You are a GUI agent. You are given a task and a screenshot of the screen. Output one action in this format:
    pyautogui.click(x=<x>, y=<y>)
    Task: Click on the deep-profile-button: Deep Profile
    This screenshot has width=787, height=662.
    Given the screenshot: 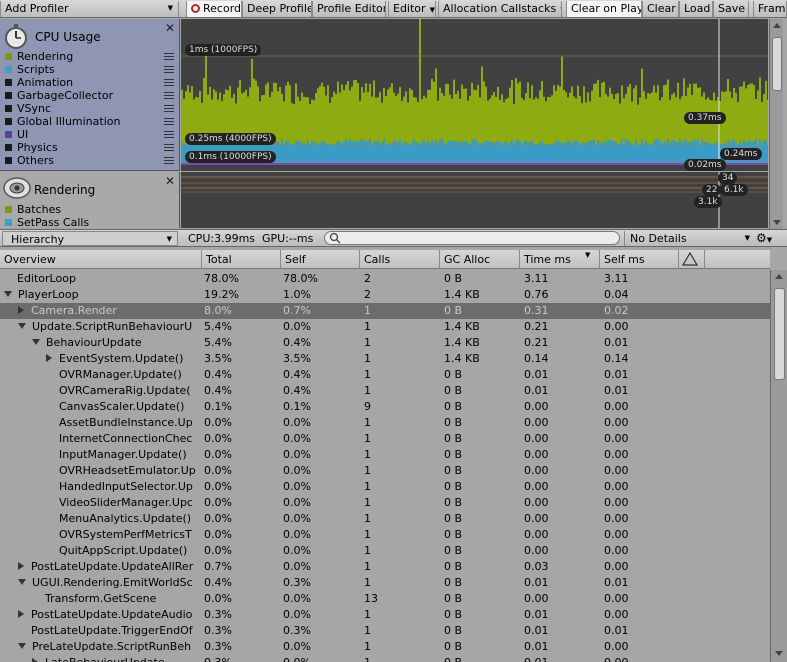 What is the action you would take?
    pyautogui.click(x=277, y=9)
    